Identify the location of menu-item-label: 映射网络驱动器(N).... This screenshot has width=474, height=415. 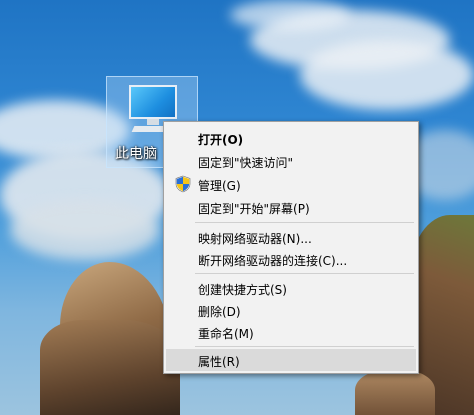
(255, 239).